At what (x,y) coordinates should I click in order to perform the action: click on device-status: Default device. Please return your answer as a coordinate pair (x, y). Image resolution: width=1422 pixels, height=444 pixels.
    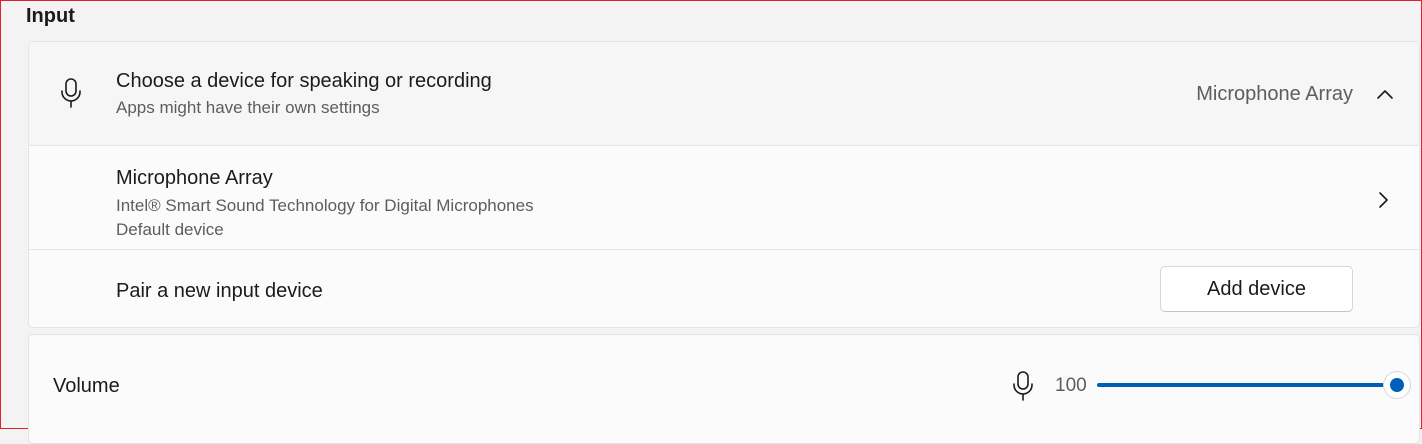
    Looking at the image, I should click on (170, 229).